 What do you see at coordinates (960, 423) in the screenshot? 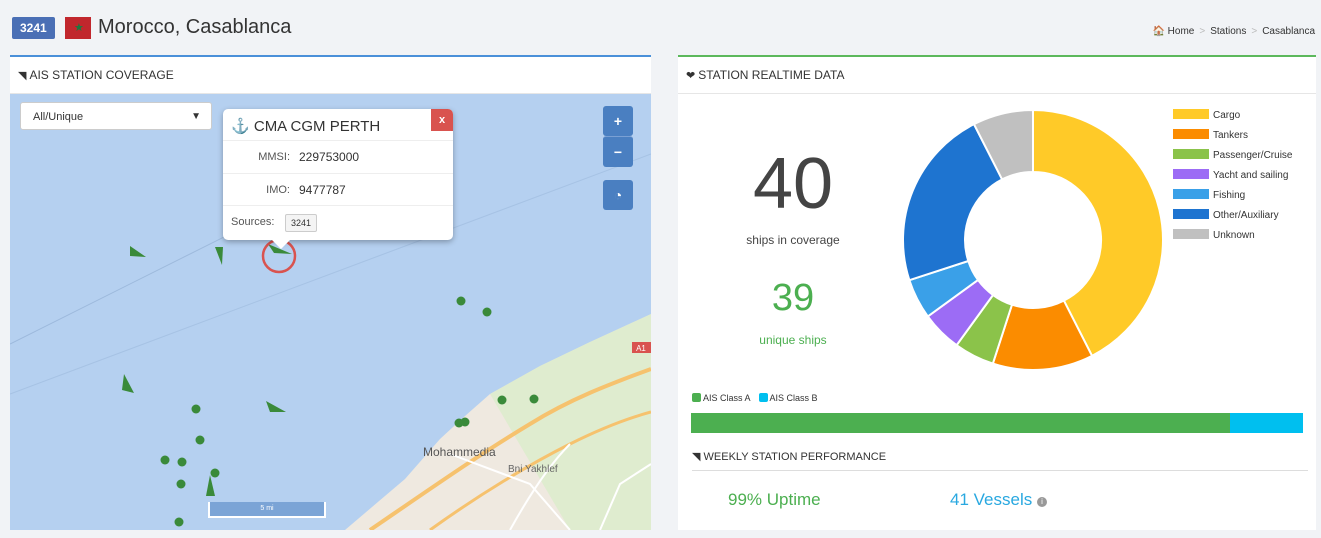
I see `class-a-fill` at bounding box center [960, 423].